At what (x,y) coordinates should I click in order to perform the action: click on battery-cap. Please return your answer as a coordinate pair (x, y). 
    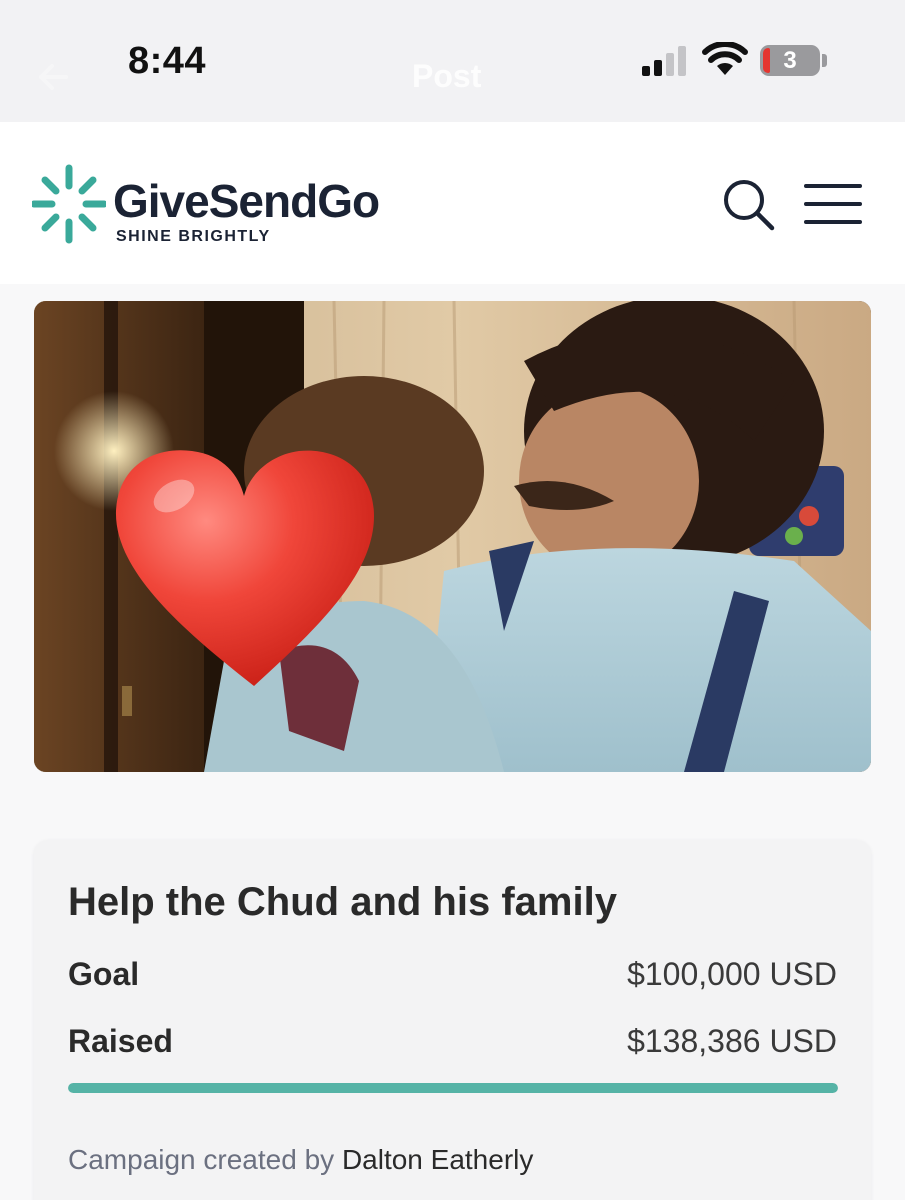
    Looking at the image, I should click on (824, 60).